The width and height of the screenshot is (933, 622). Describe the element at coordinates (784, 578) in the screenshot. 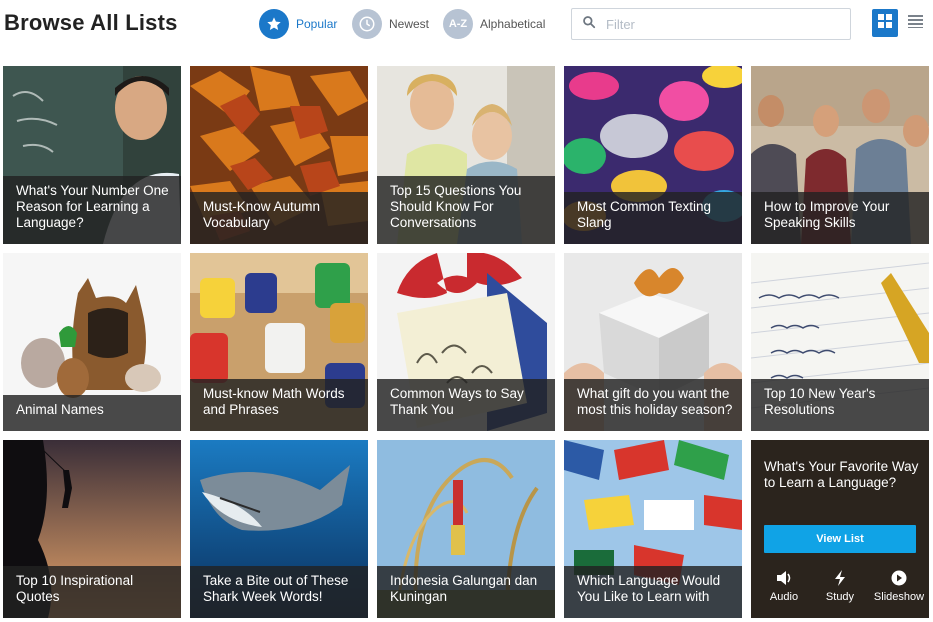

I see `speaker-icon` at that location.